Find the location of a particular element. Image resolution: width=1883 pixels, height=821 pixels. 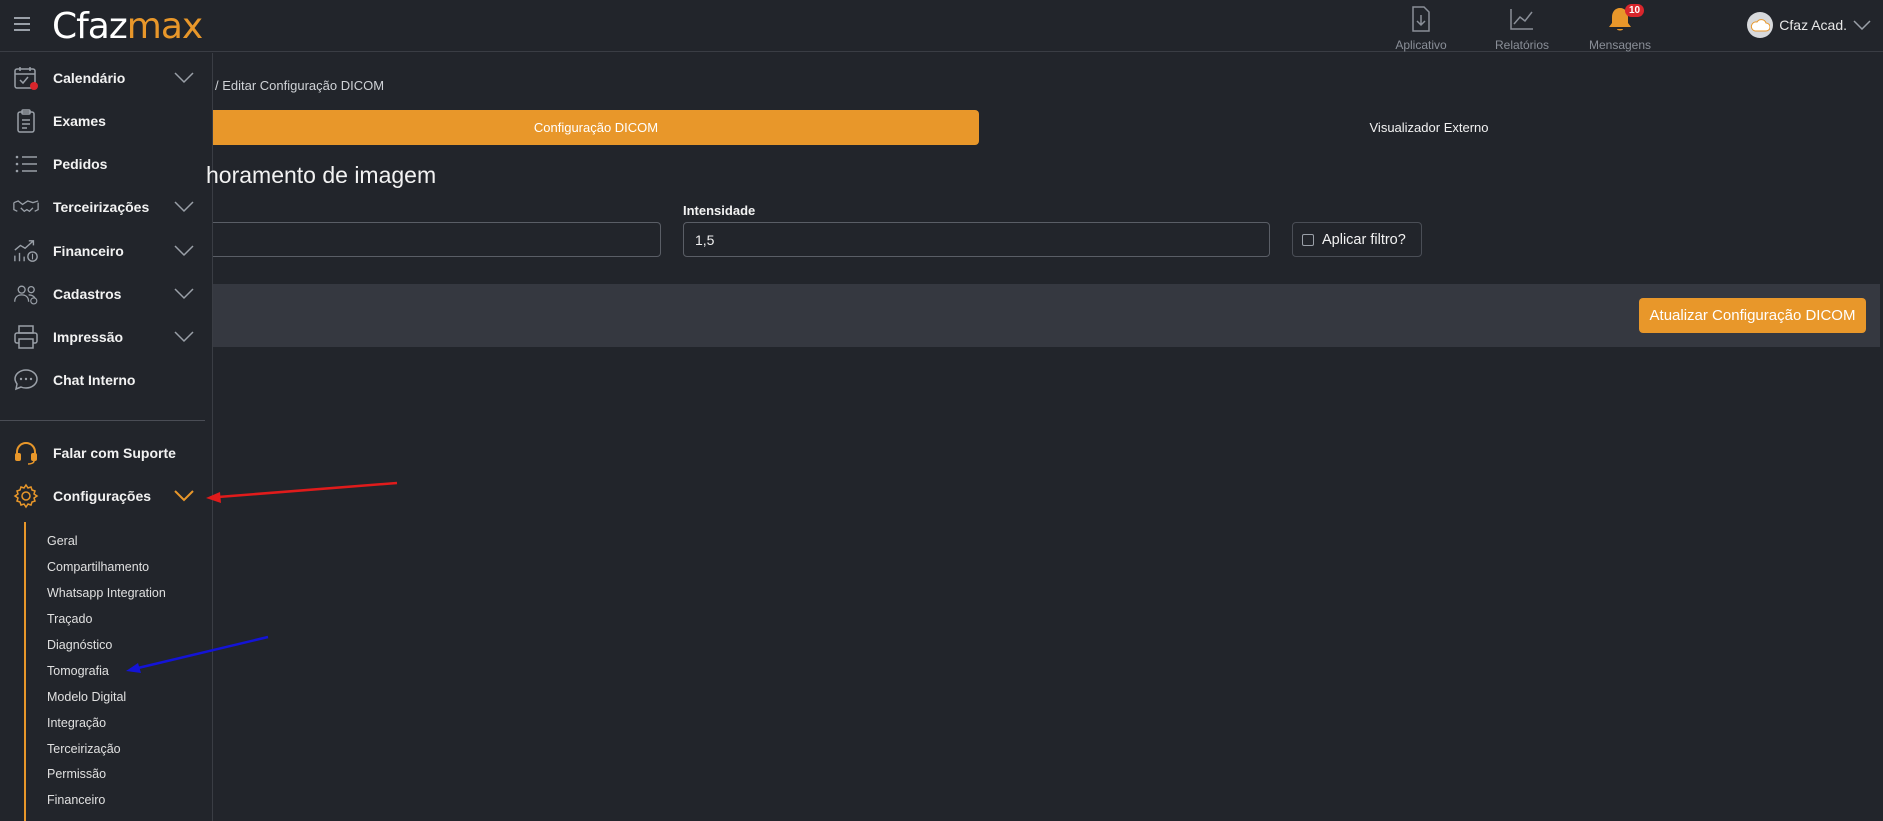

intensity-label: Intensidade is located at coordinates (719, 210).